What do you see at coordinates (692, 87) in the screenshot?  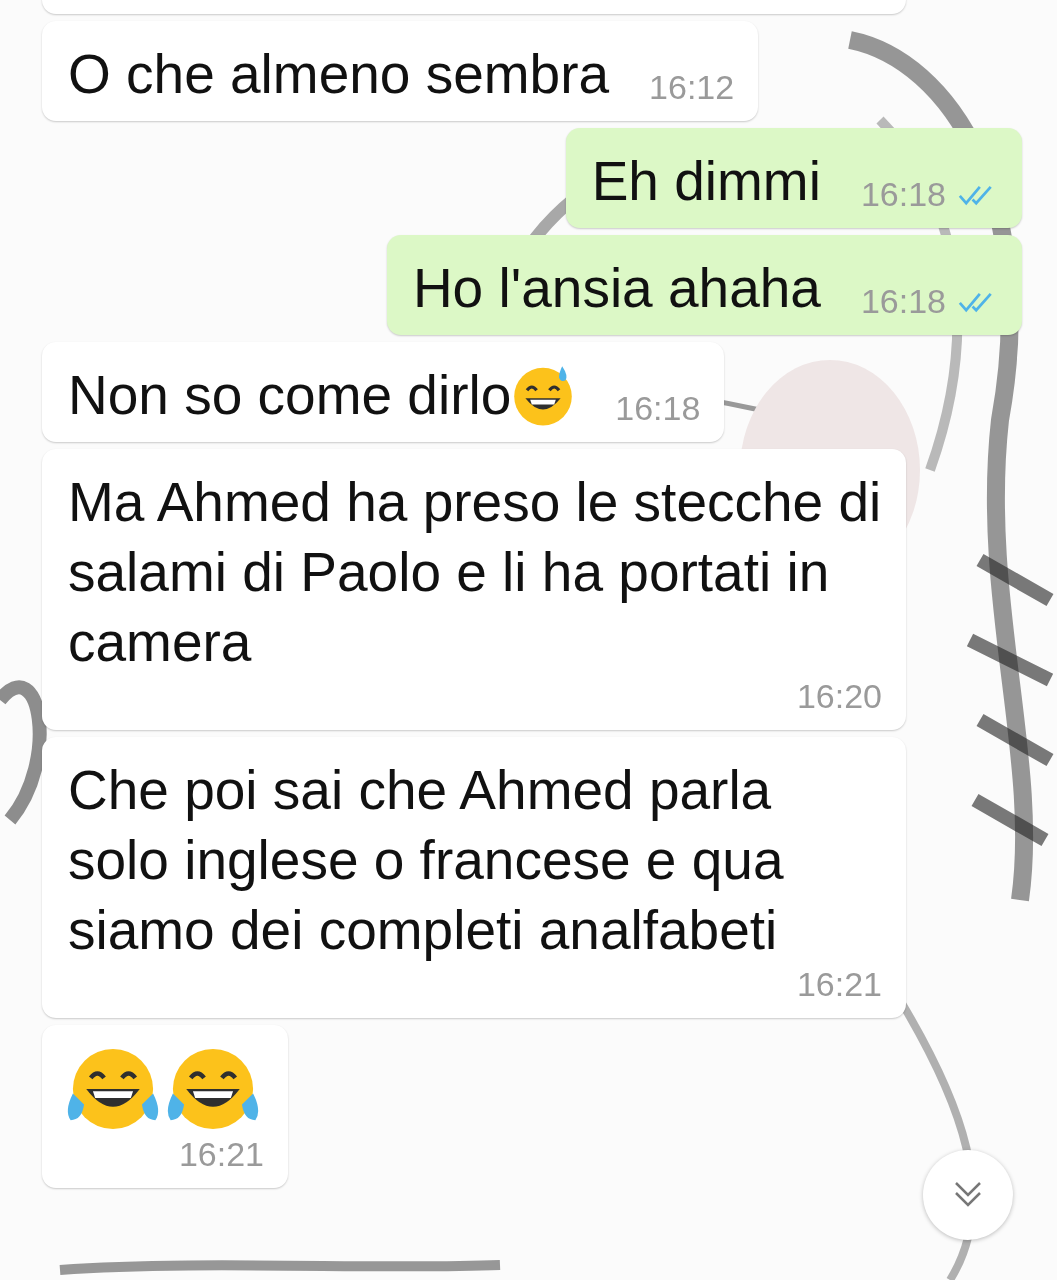 I see `message-time: 16:12` at bounding box center [692, 87].